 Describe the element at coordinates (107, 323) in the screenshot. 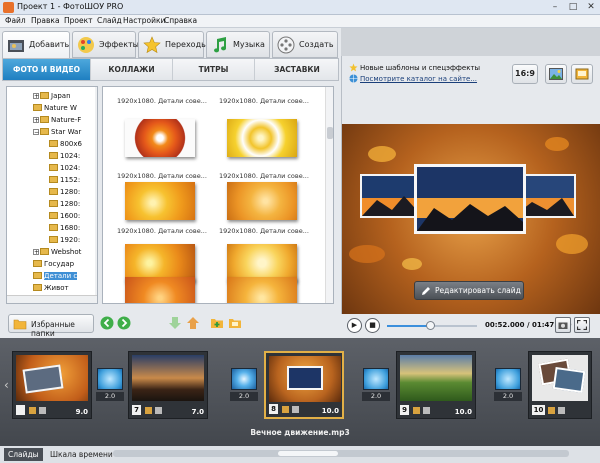

I see `back-arrow-icon` at that location.